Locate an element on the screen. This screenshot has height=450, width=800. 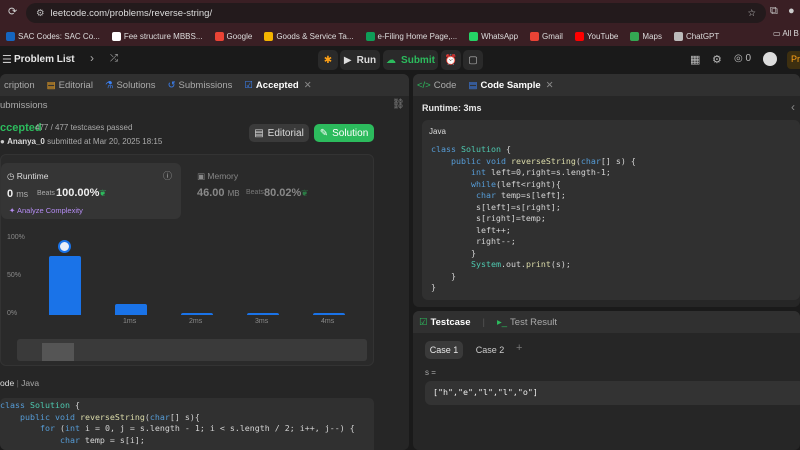
shuffle-icon: ⤮ is located at coordinates (114, 58).